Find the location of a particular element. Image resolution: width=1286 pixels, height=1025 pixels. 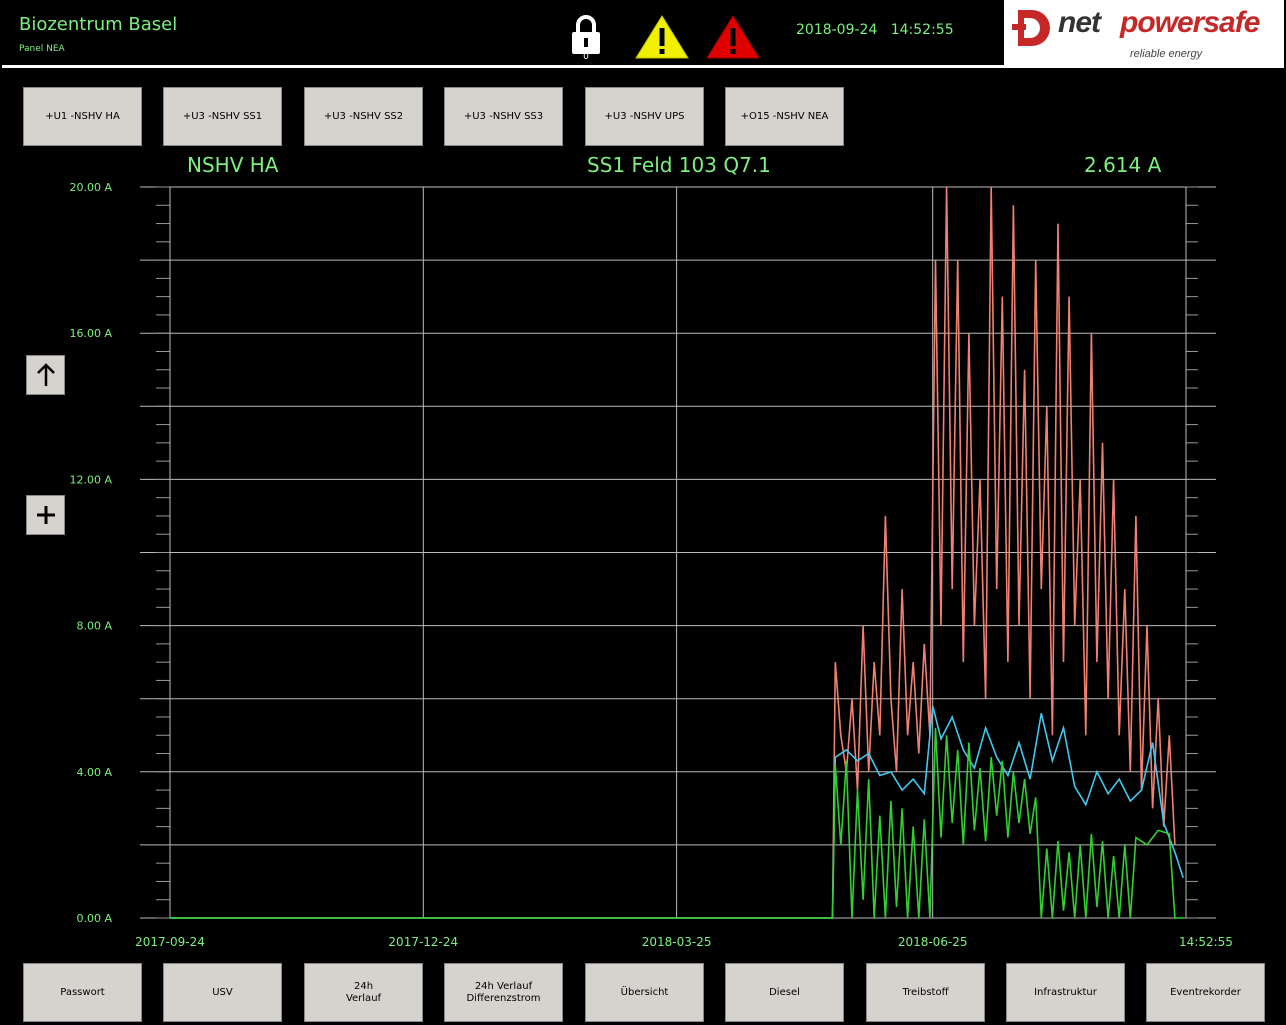

y-tick-label: 4.00 A is located at coordinates (94, 772).